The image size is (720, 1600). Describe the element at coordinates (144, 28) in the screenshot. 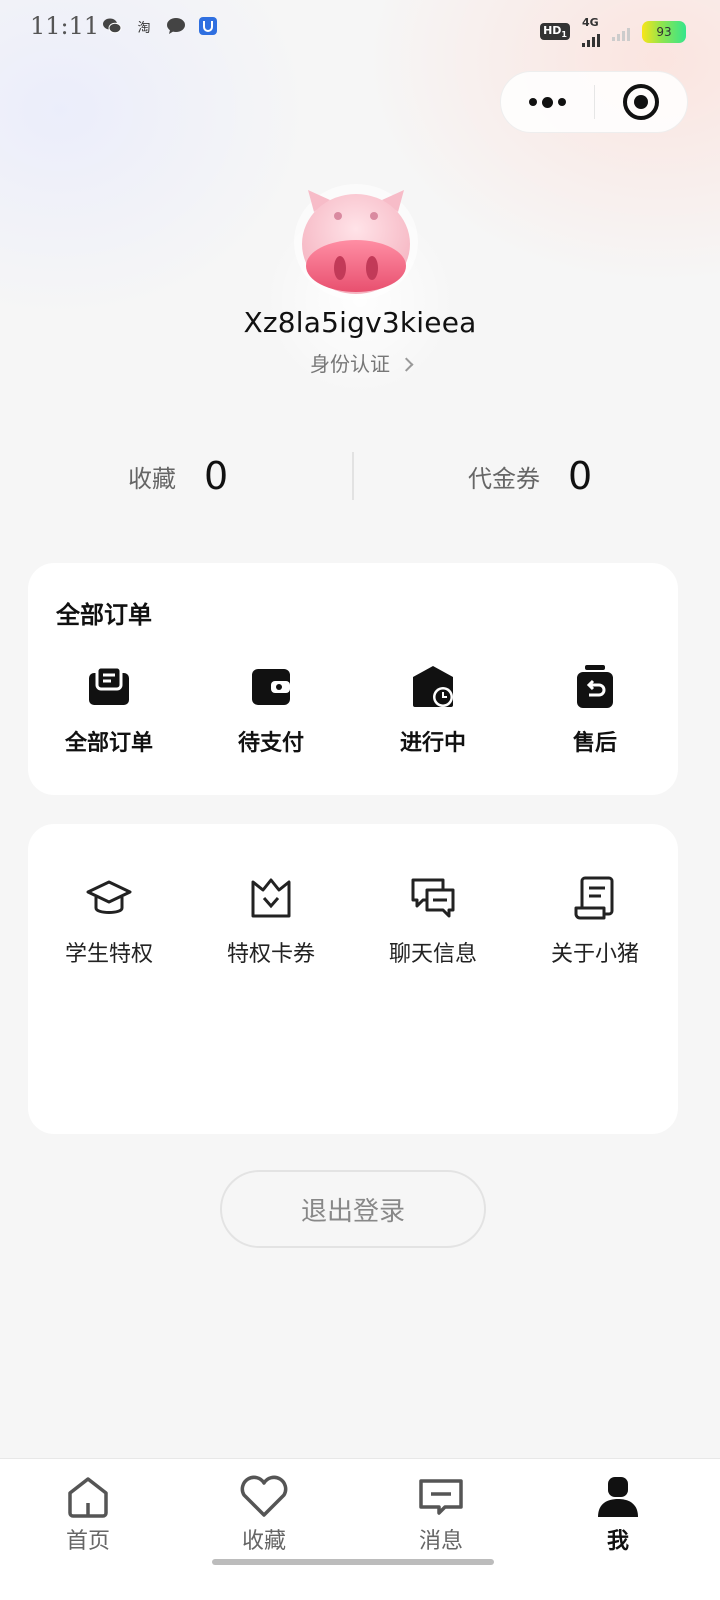

I see `taobao-icon: 淘` at that location.